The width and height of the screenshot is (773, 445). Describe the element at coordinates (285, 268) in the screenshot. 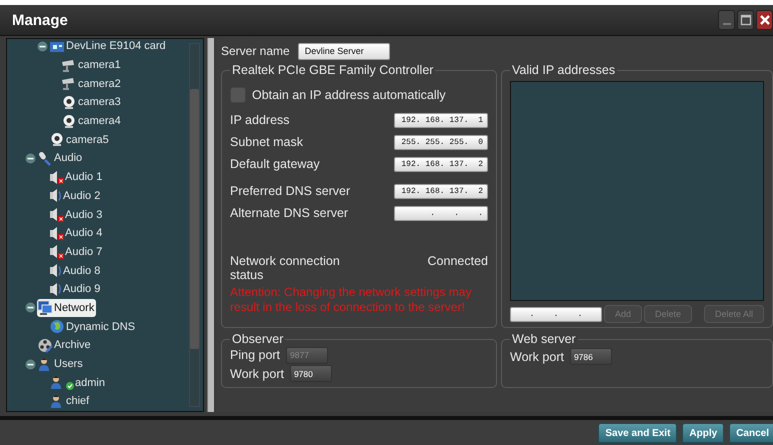

I see `status-label: Network connection status` at that location.